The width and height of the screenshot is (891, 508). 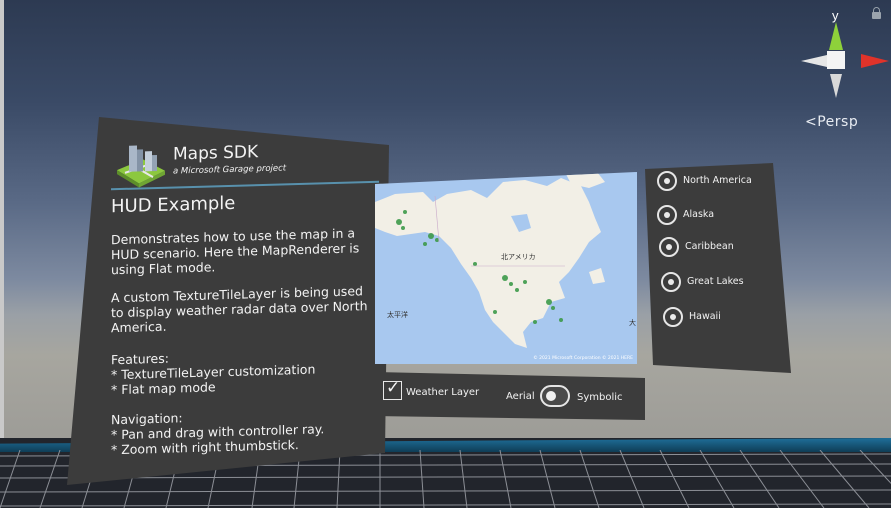 What do you see at coordinates (397, 315) in the screenshot?
I see `map-label-pacific: 太平洋` at bounding box center [397, 315].